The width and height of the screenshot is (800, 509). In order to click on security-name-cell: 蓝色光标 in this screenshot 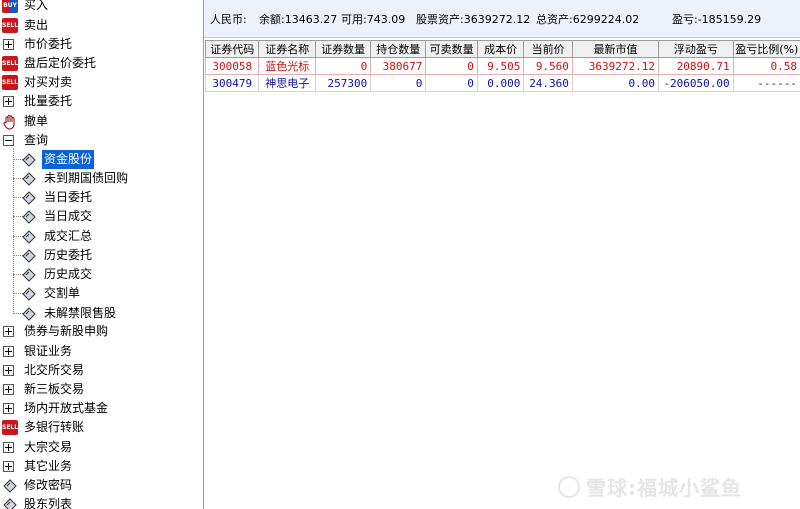, I will do `click(287, 66)`.